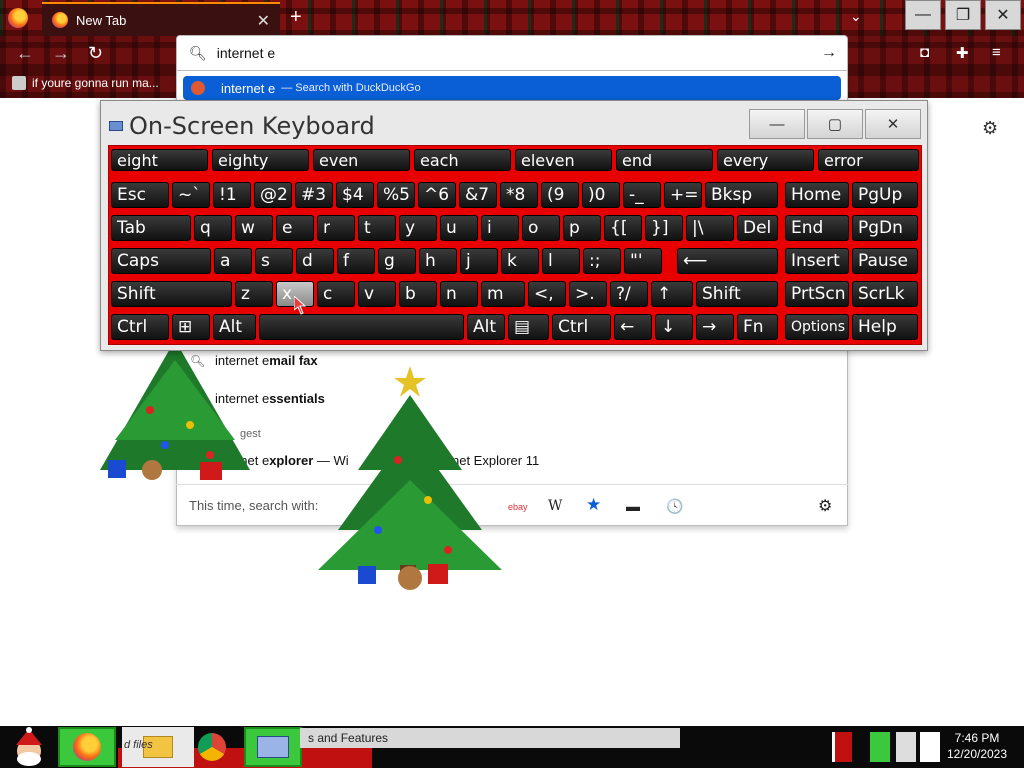 The height and width of the screenshot is (768, 1024). I want to click on osk-key-left-arrow: ←, so click(633, 327).